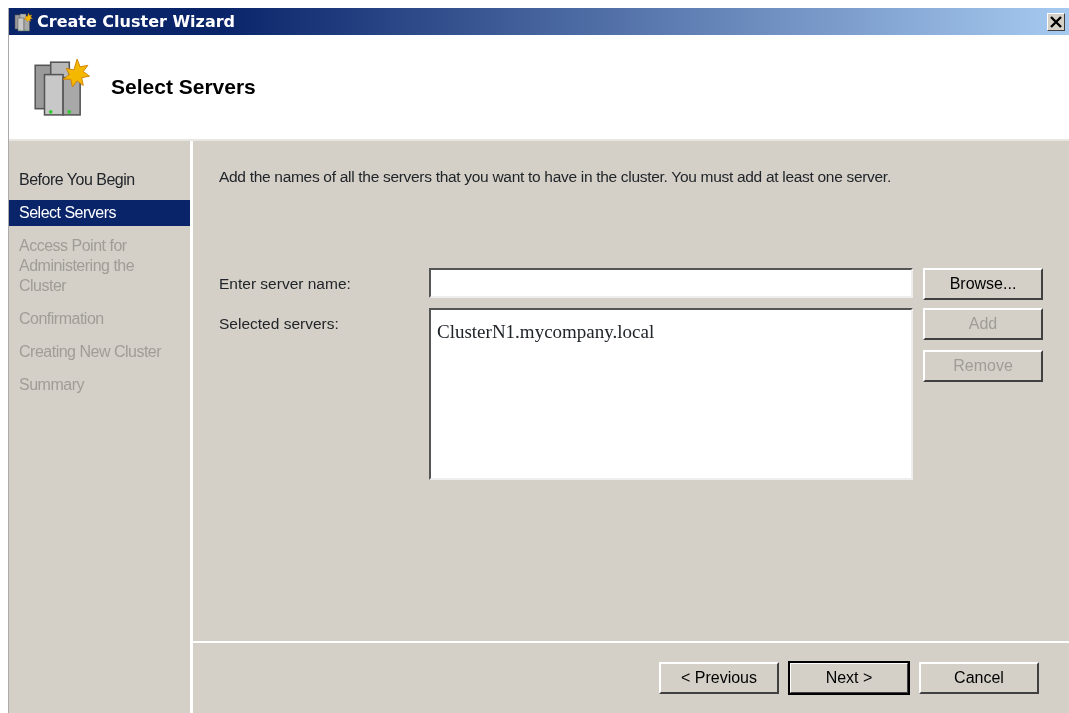 This screenshot has width=1069, height=713. I want to click on field-label: Enter server name:, so click(285, 284).